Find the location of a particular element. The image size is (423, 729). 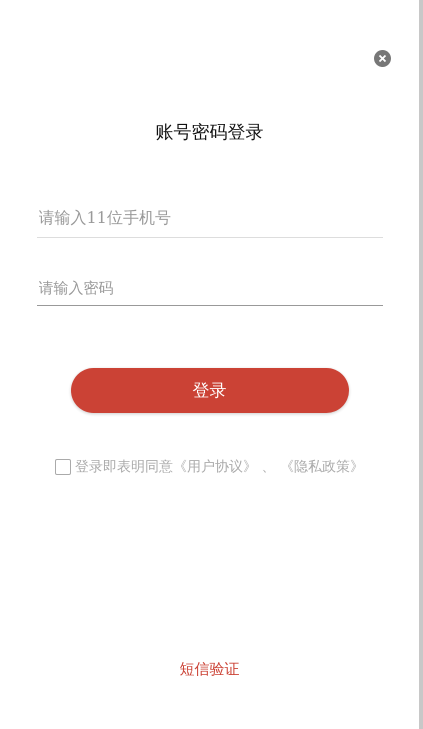

sms-verification-link: 短信验证 is located at coordinates (210, 669).